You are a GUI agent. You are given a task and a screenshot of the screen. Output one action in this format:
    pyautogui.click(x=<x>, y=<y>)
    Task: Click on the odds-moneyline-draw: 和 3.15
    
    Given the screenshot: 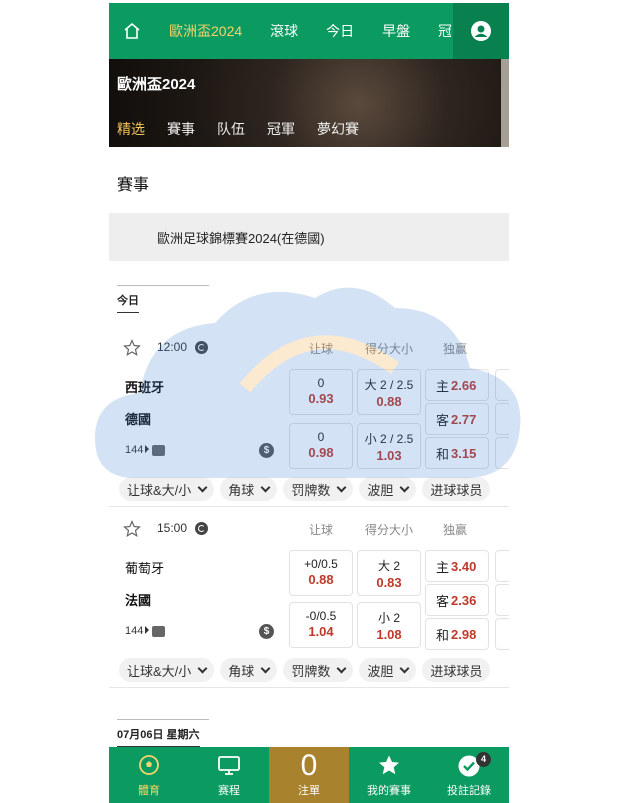 What is the action you would take?
    pyautogui.click(x=457, y=453)
    